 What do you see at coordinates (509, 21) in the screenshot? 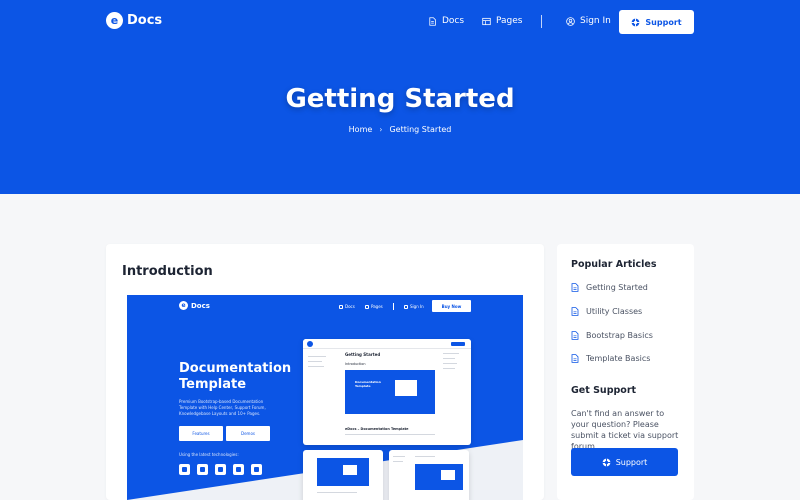
I see `nav-link-label: Pages` at bounding box center [509, 21].